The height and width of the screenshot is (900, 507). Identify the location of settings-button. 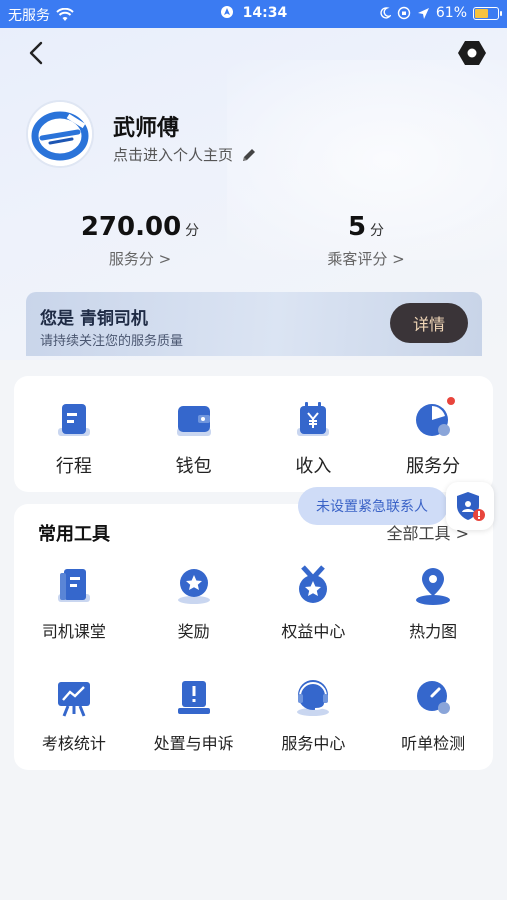
(472, 53).